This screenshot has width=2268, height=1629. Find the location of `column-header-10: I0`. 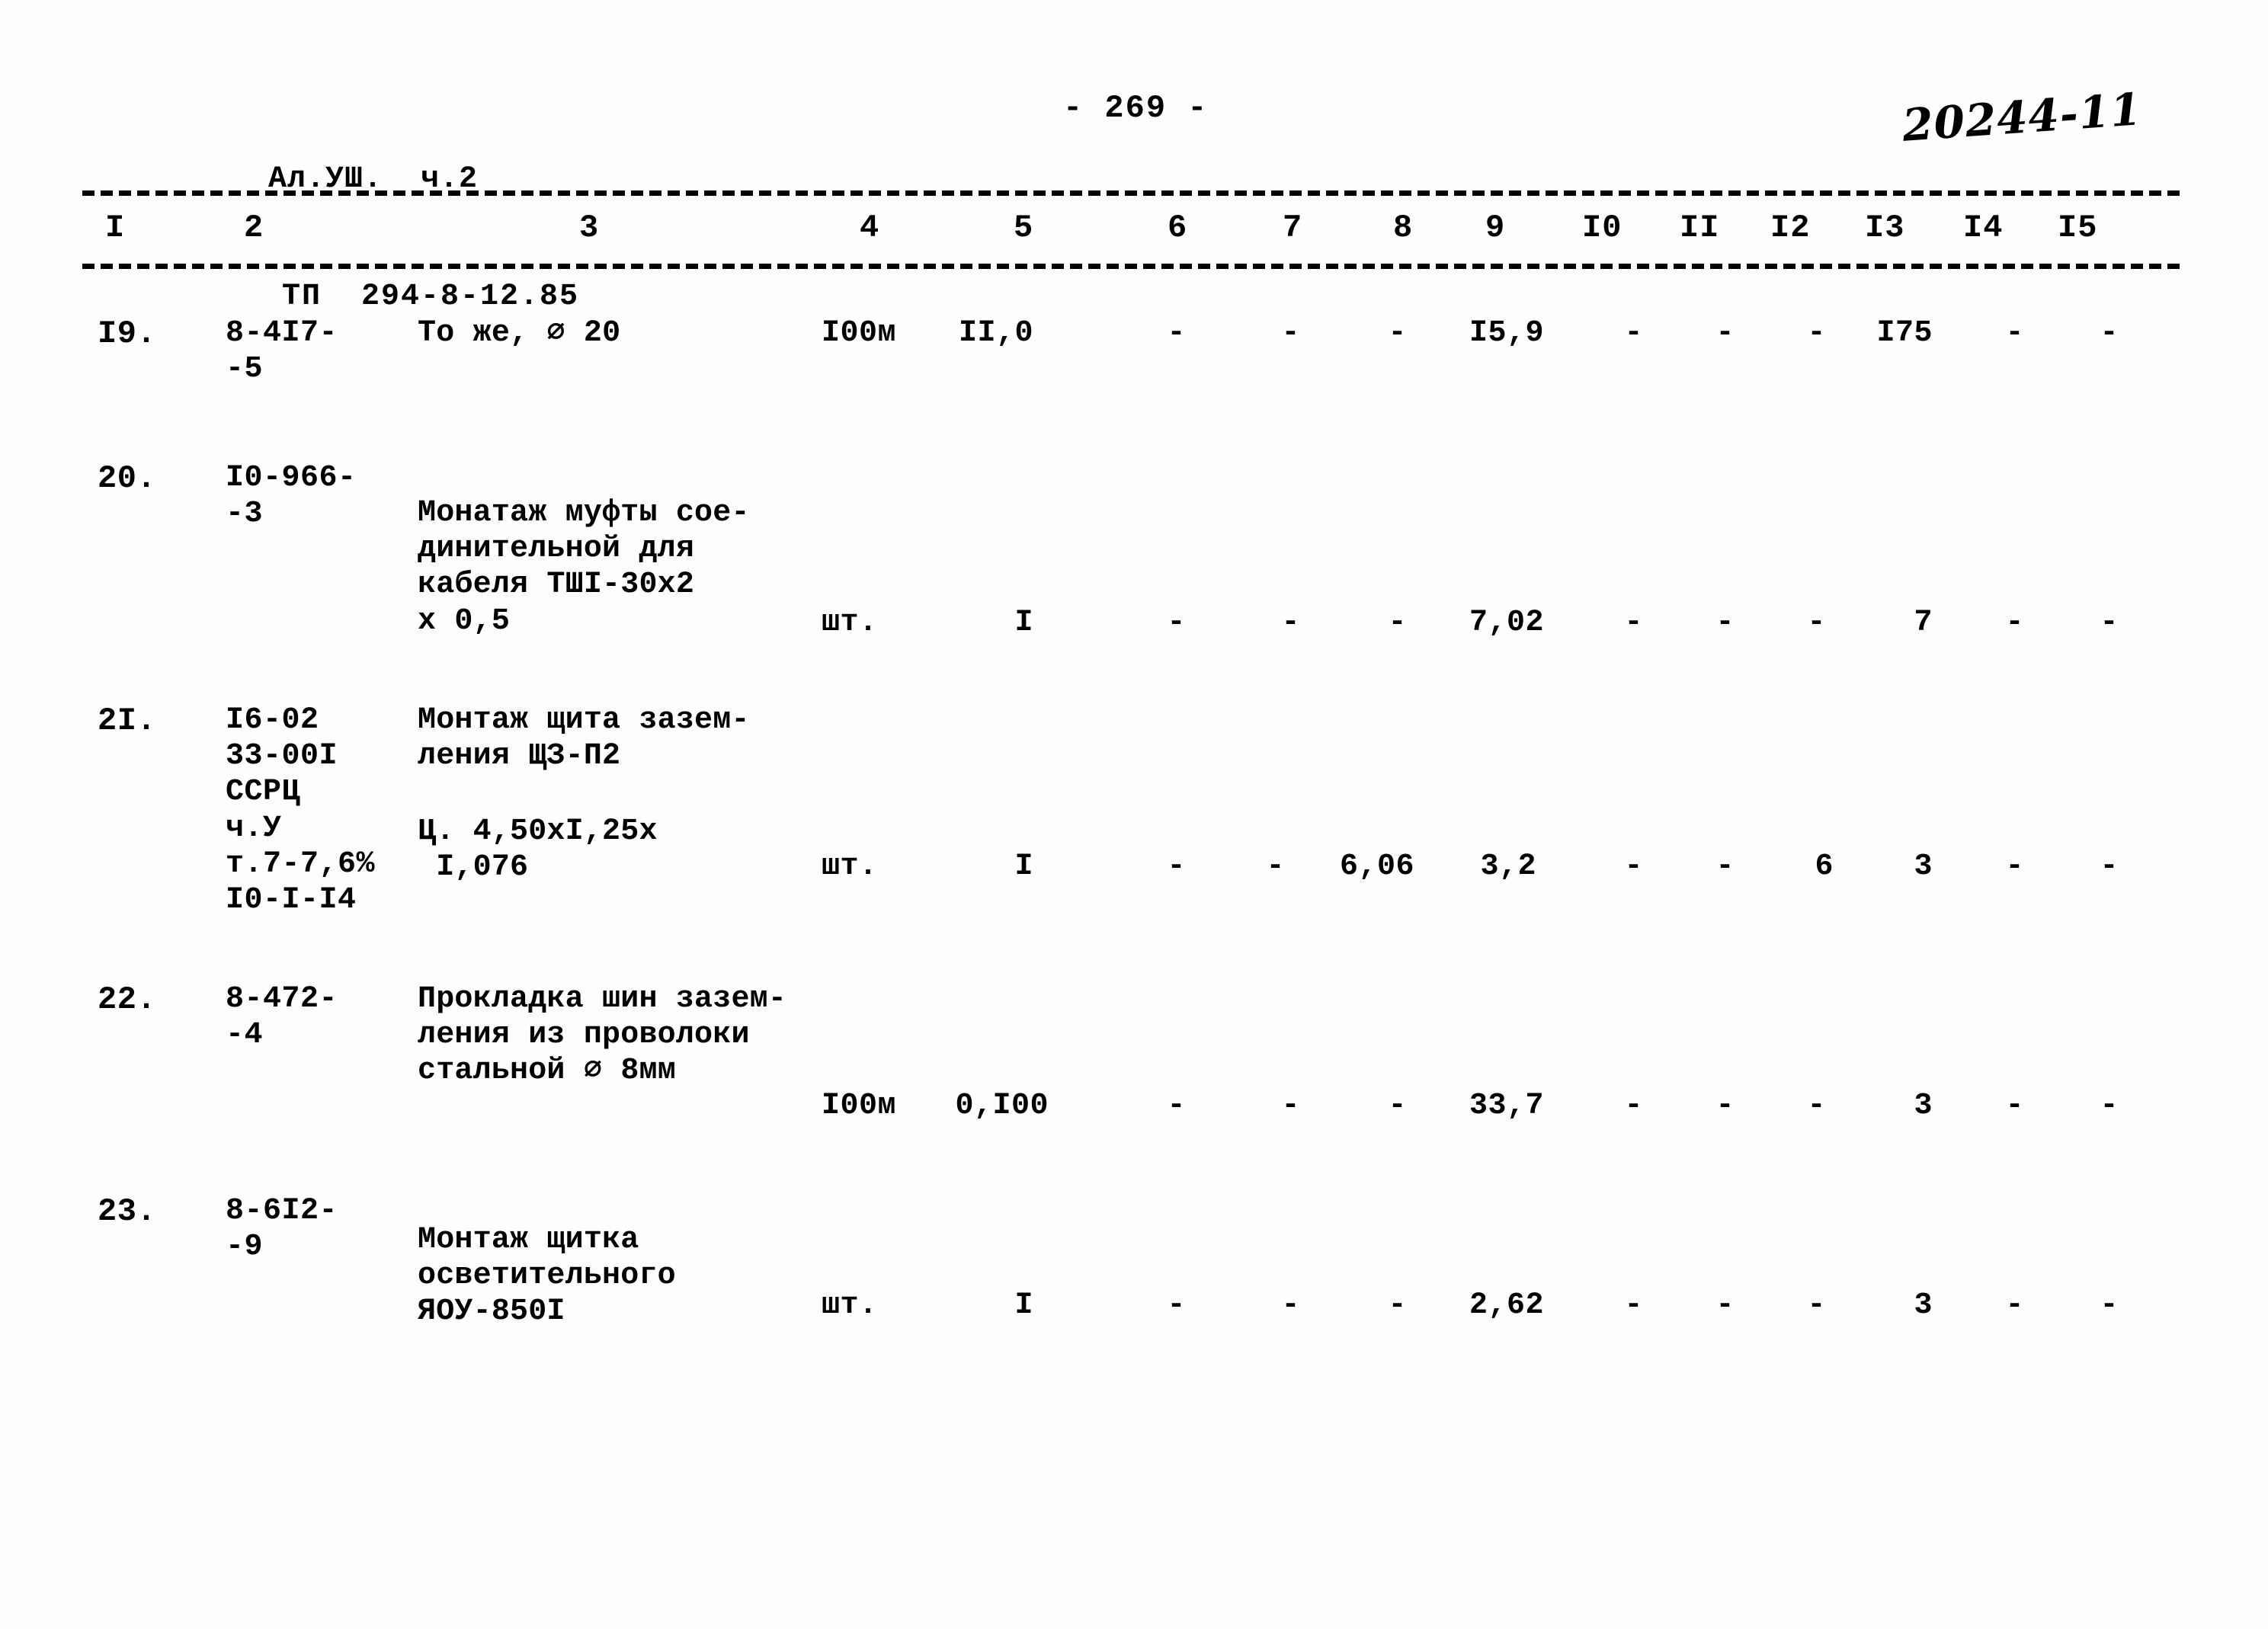

column-header-10: I0 is located at coordinates (1602, 228).